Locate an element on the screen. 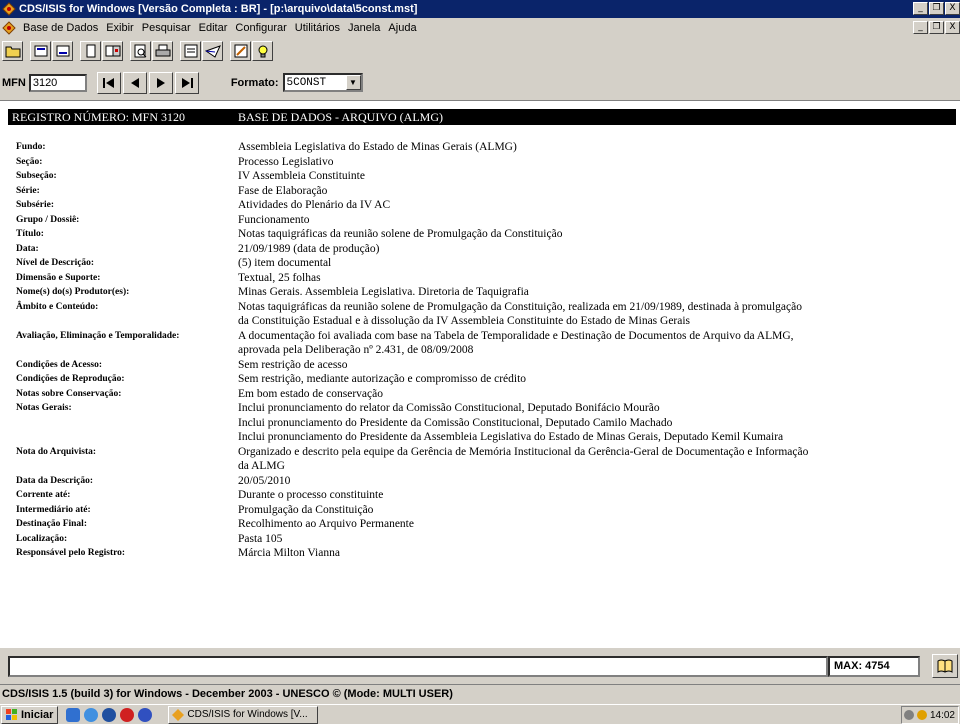  field-value: Processo Legislativo is located at coordinates (286, 161).